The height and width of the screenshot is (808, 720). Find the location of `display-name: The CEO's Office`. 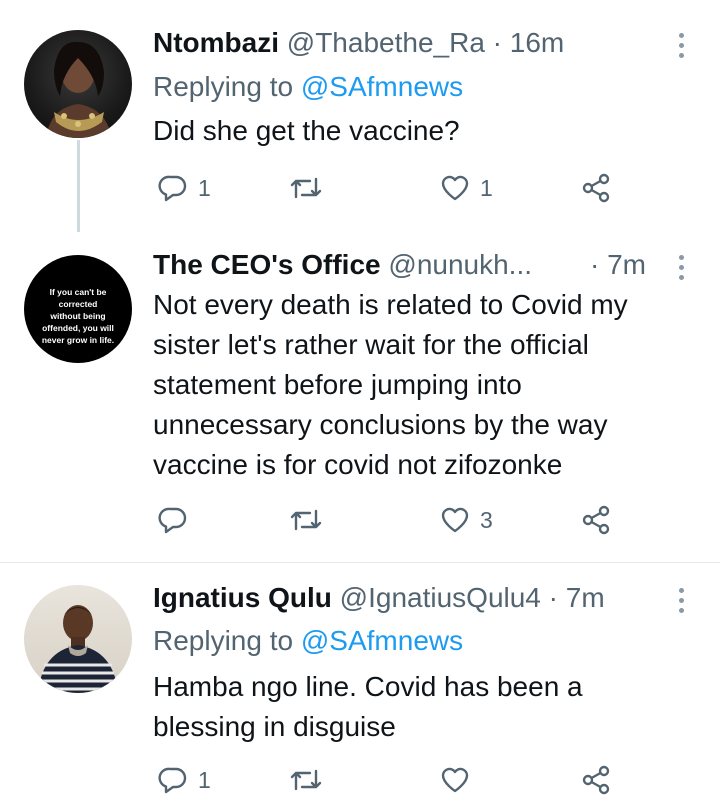

display-name: The CEO's Office is located at coordinates (267, 264).